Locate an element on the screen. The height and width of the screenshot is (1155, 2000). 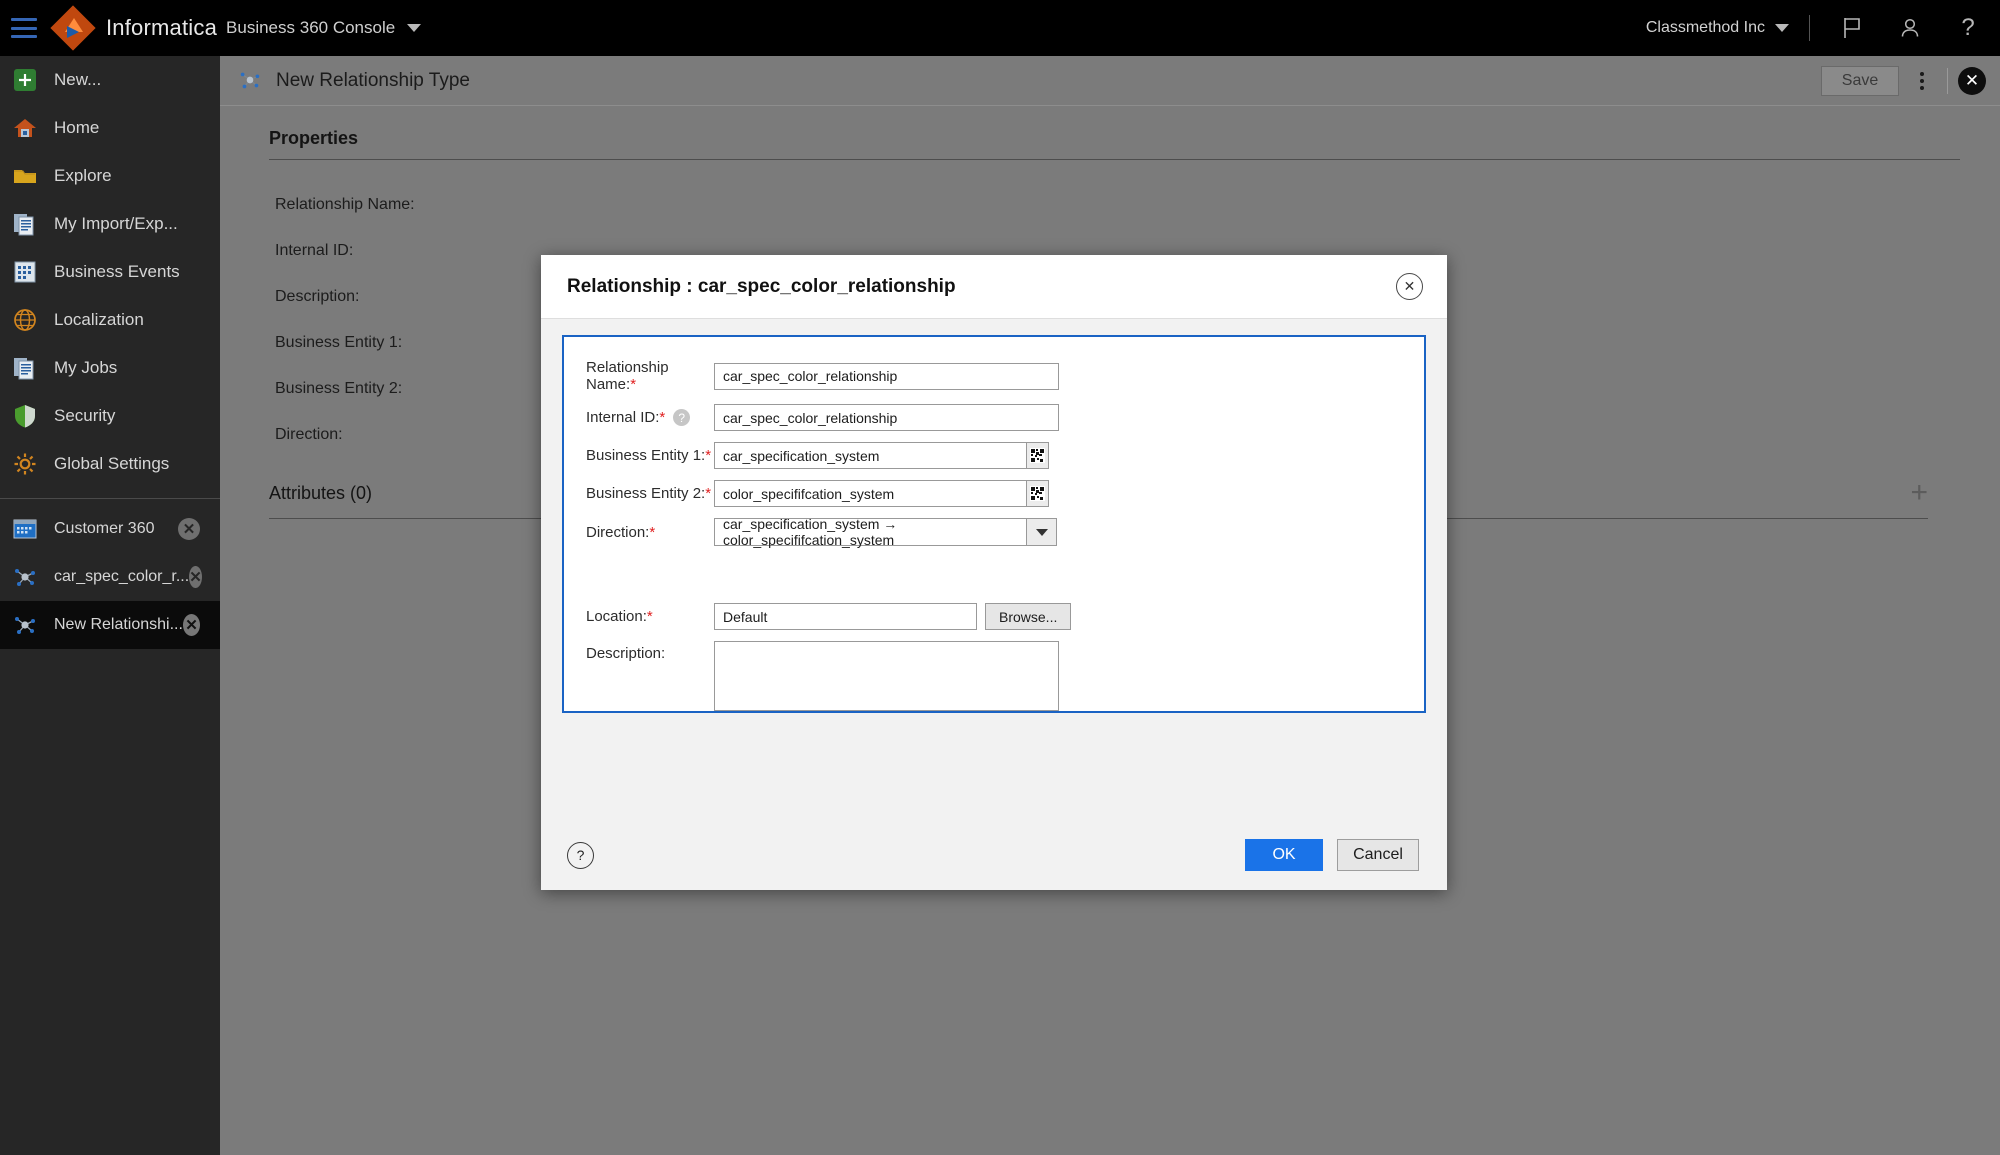
business-entity-2-input is located at coordinates (870, 493).